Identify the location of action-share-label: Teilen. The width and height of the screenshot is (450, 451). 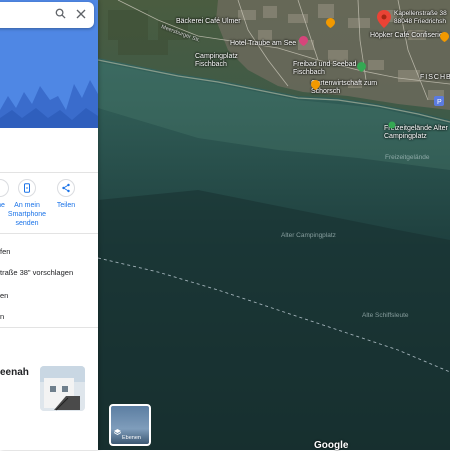
(66, 205).